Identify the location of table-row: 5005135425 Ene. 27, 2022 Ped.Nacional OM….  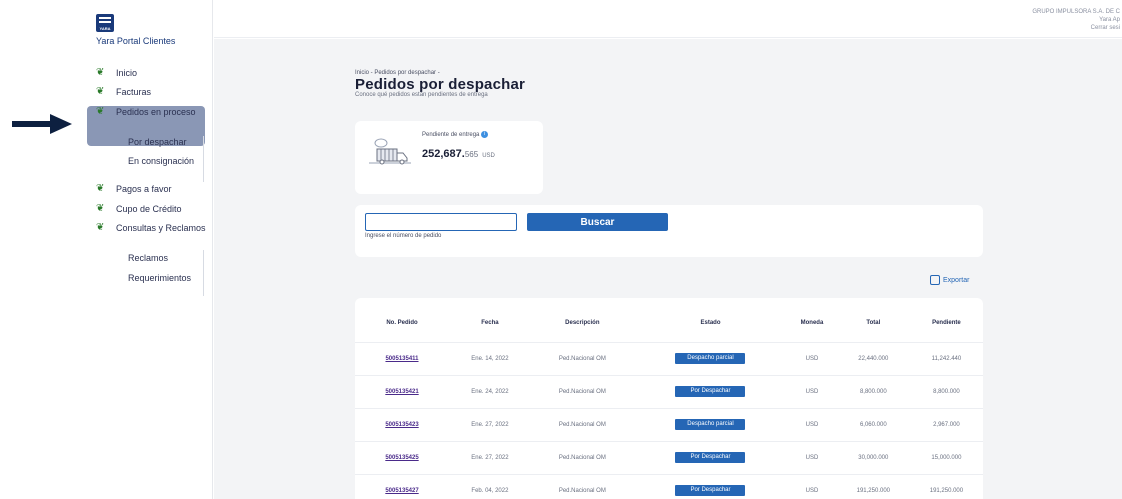
(669, 457).